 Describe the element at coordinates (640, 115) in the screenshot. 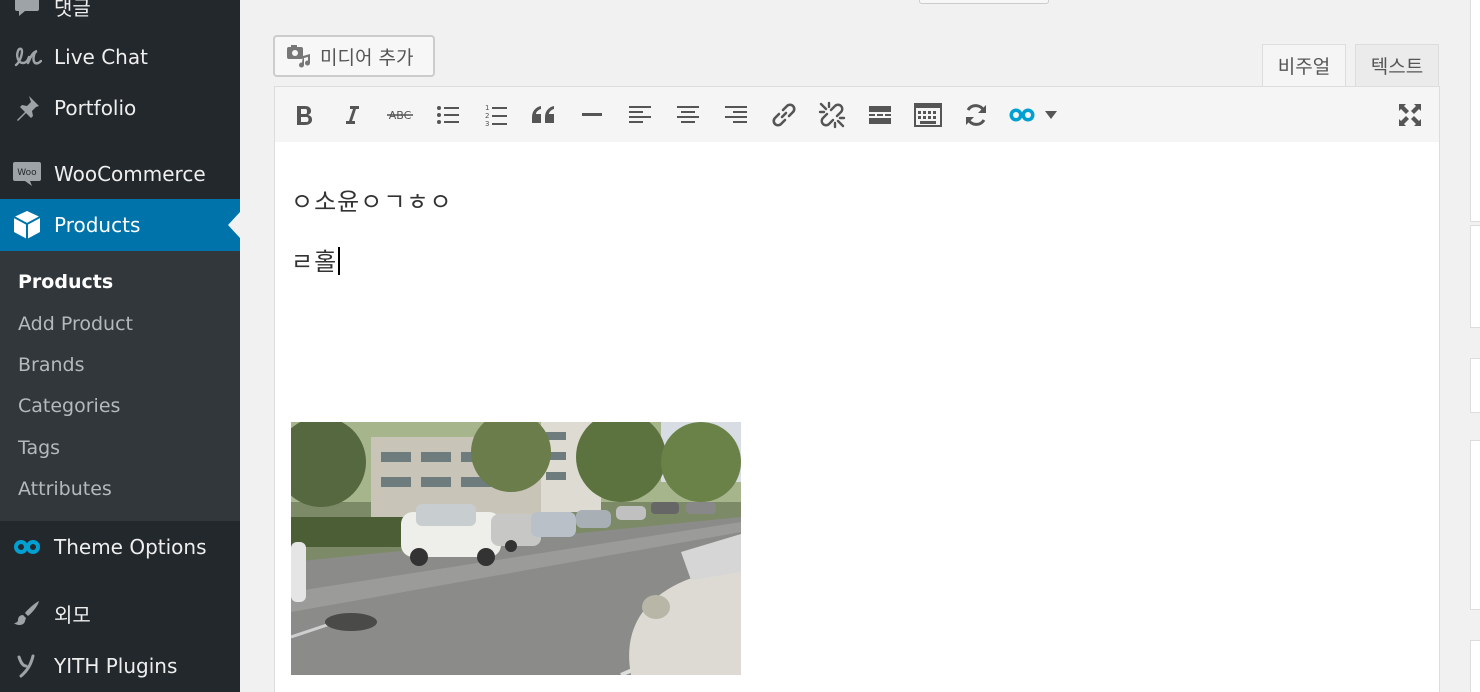

I see `align-left-icon` at that location.